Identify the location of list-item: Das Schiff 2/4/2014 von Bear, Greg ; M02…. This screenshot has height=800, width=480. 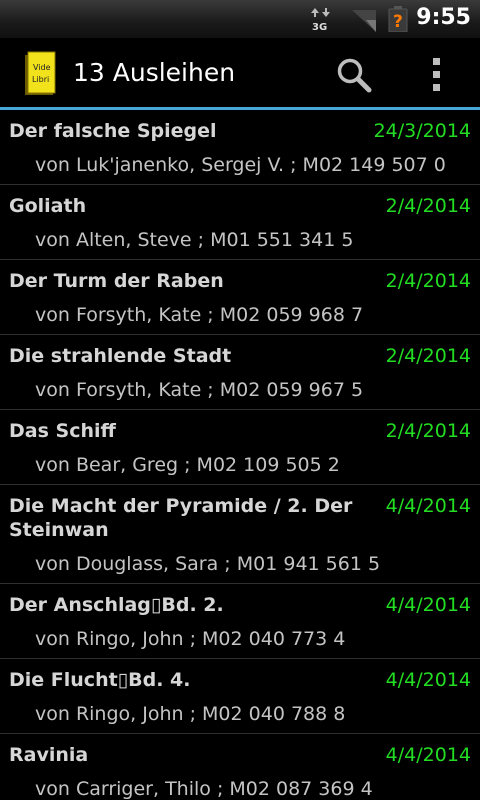
(240, 447).